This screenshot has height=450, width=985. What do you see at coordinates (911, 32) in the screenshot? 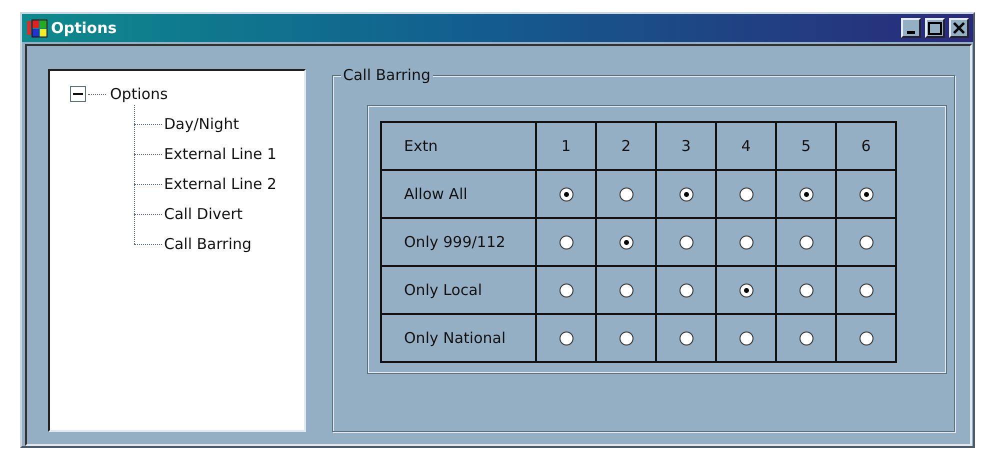
I see `minimize-icon` at bounding box center [911, 32].